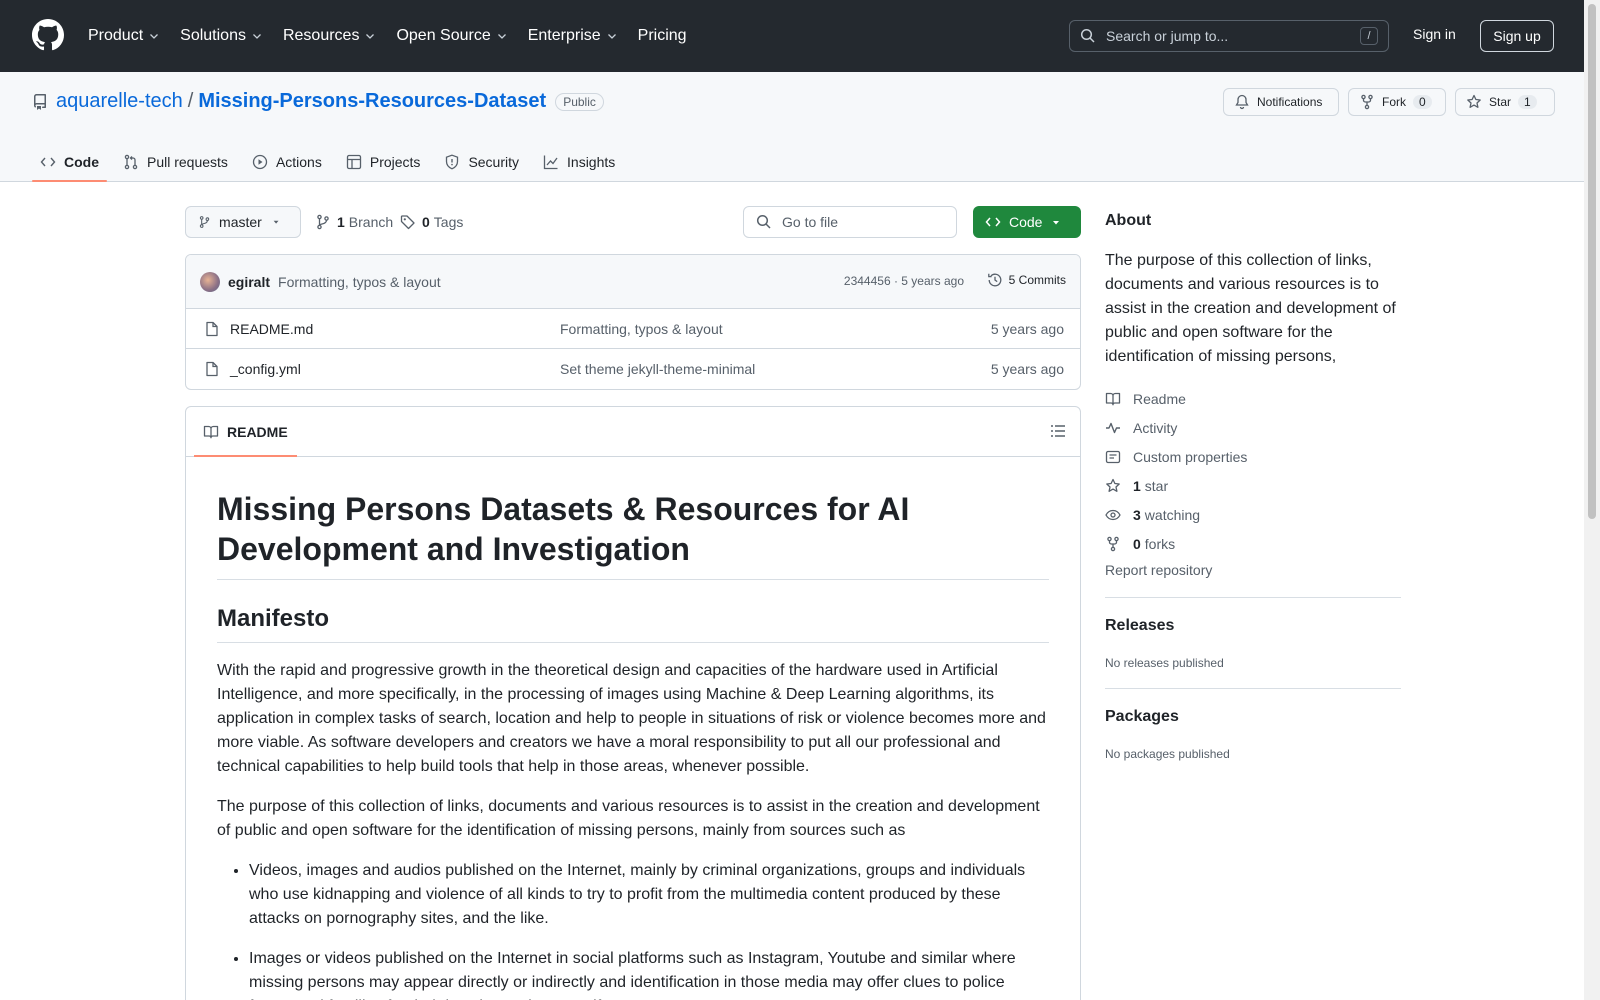  I want to click on file-commit-message: Formatting, typos & layout, so click(641, 329).